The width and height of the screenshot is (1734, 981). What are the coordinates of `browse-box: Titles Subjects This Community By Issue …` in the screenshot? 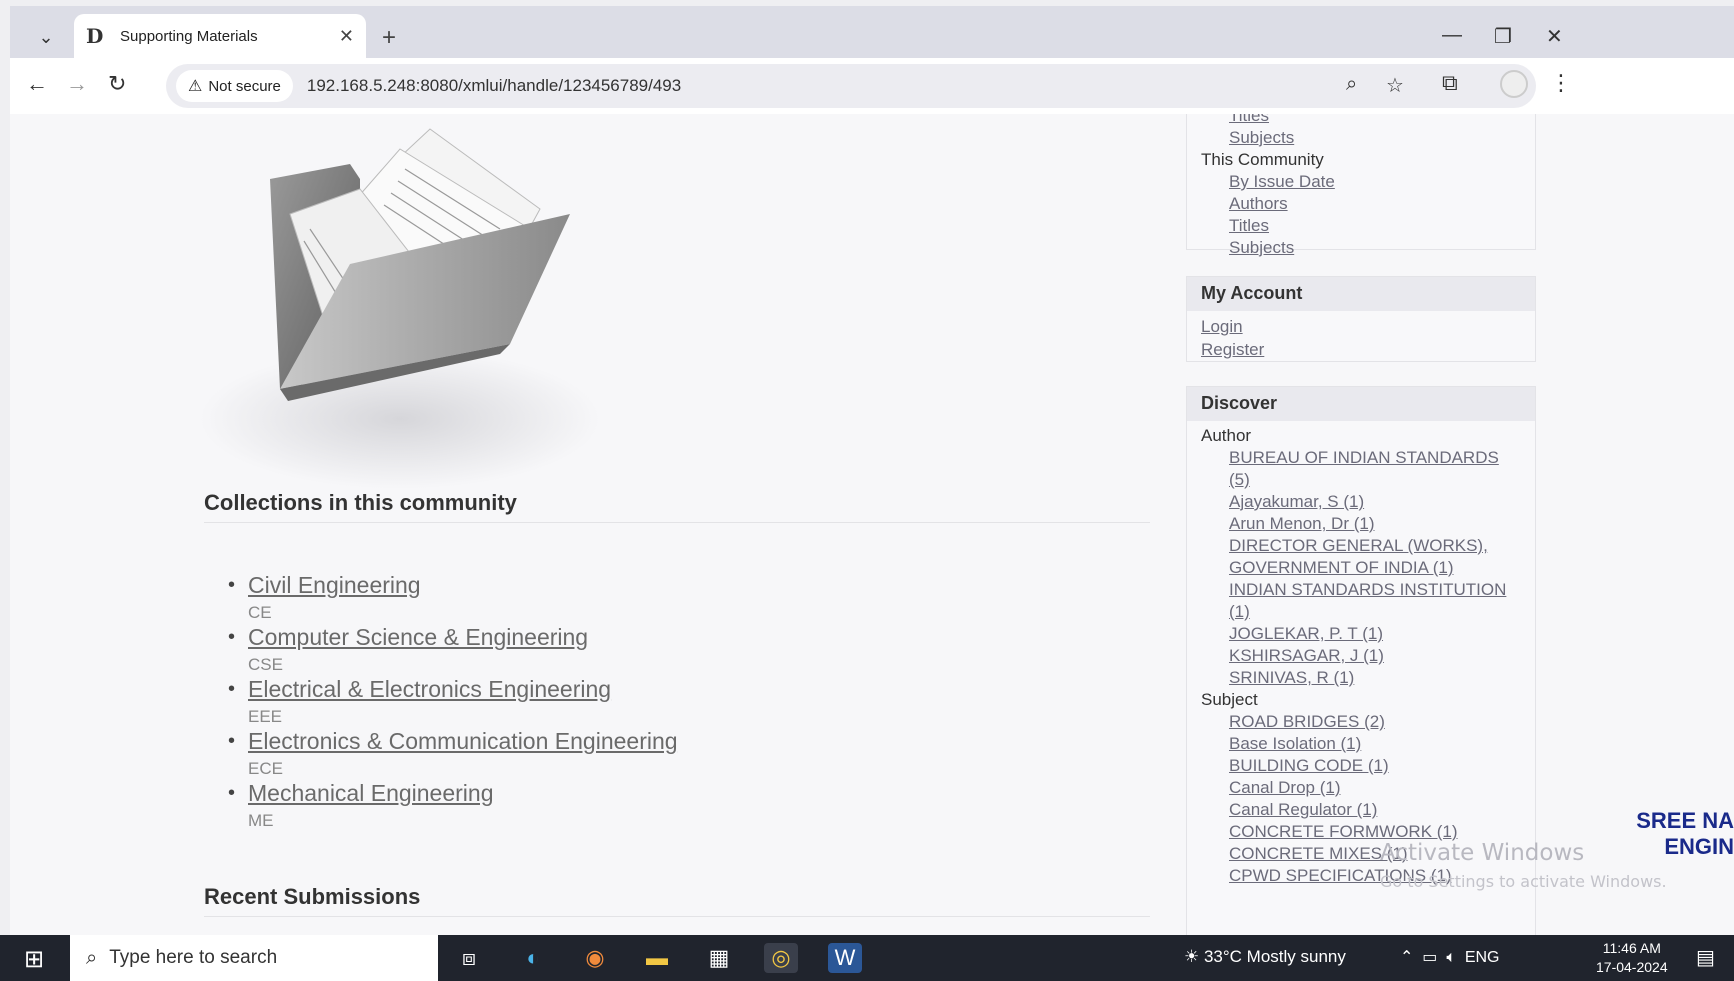 It's located at (1361, 185).